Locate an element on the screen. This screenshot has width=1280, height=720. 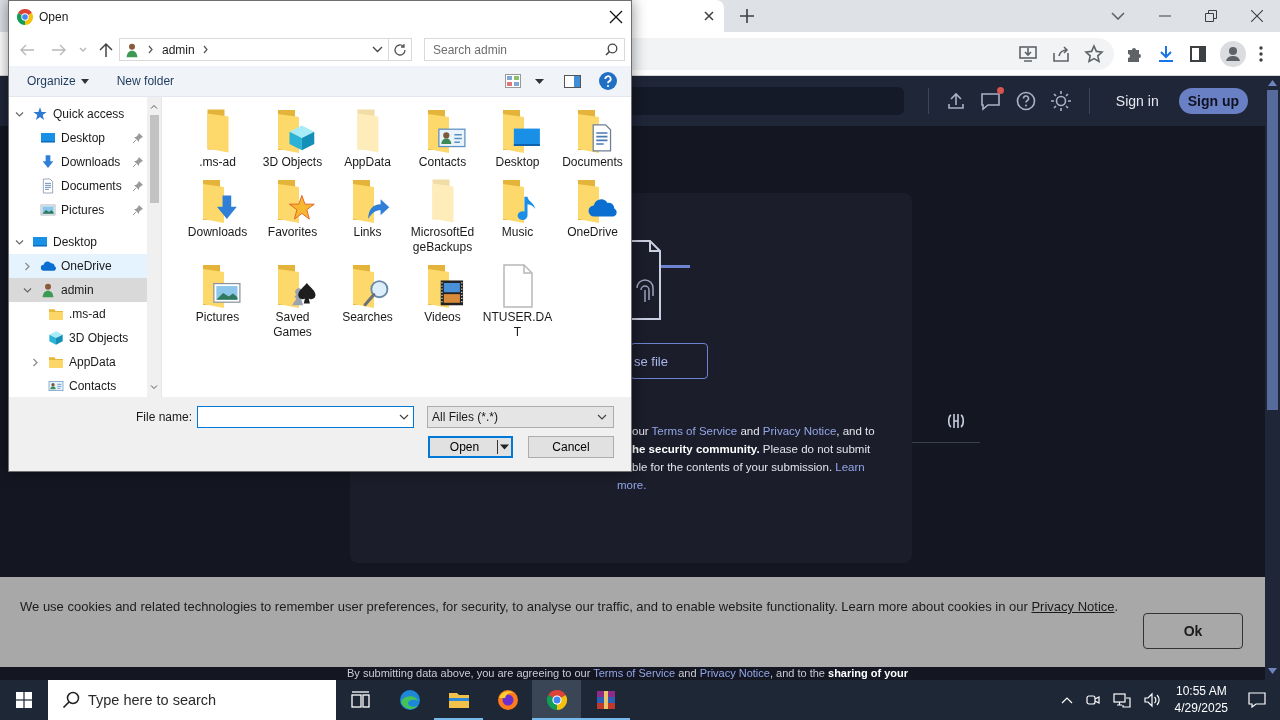
refresh-icon is located at coordinates (400, 49).